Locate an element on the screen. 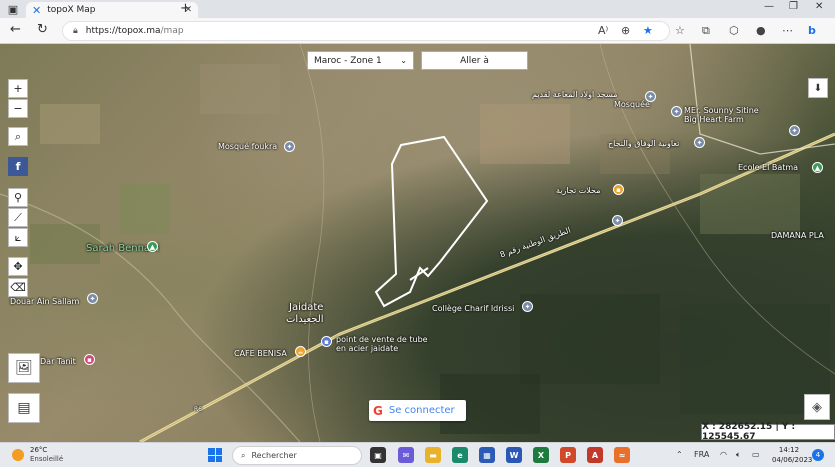  school-pin-icon: ✦ is located at coordinates (527, 306).